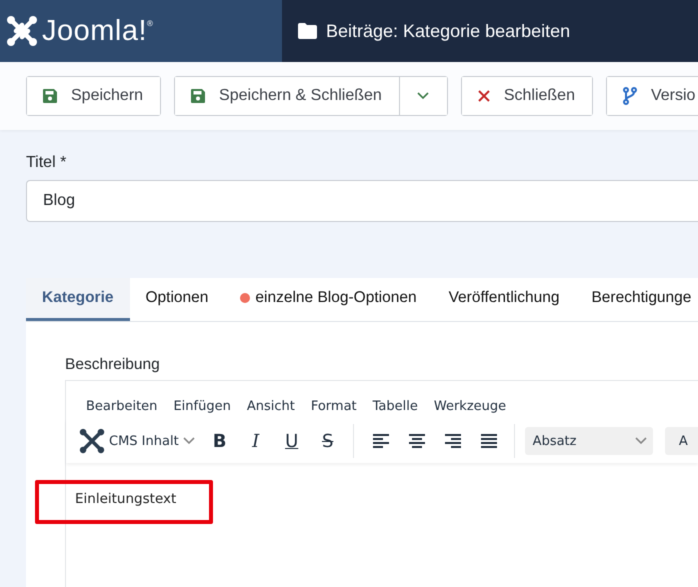 The height and width of the screenshot is (587, 698). What do you see at coordinates (452, 441) in the screenshot?
I see `align-right-icon` at bounding box center [452, 441].